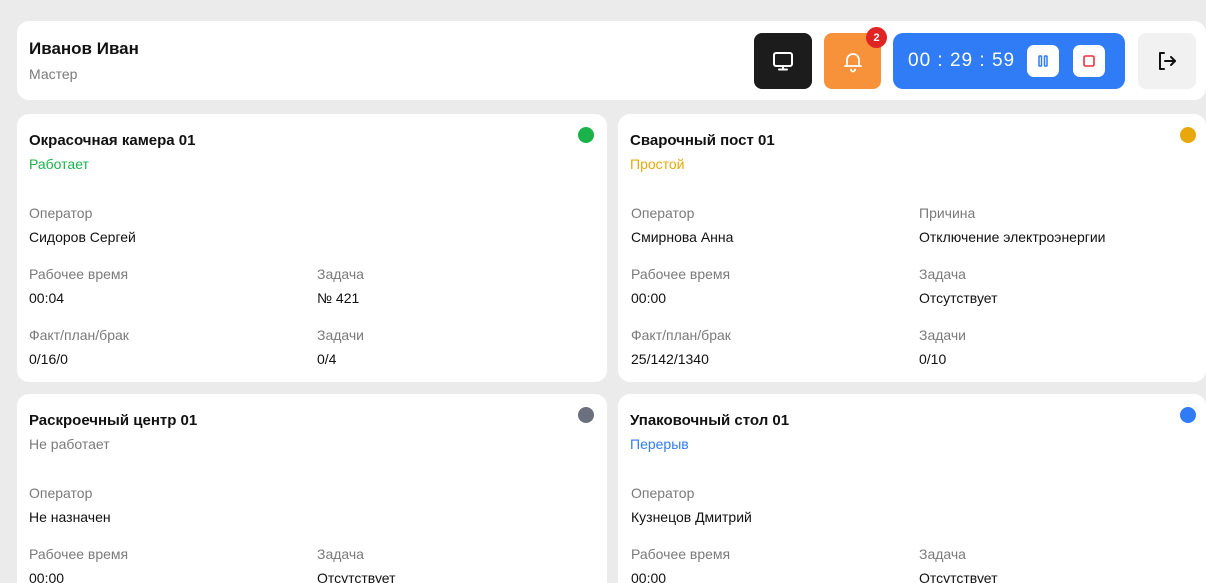 This screenshot has width=1206, height=583. What do you see at coordinates (659, 444) in the screenshot?
I see `card-status: Перерыв` at bounding box center [659, 444].